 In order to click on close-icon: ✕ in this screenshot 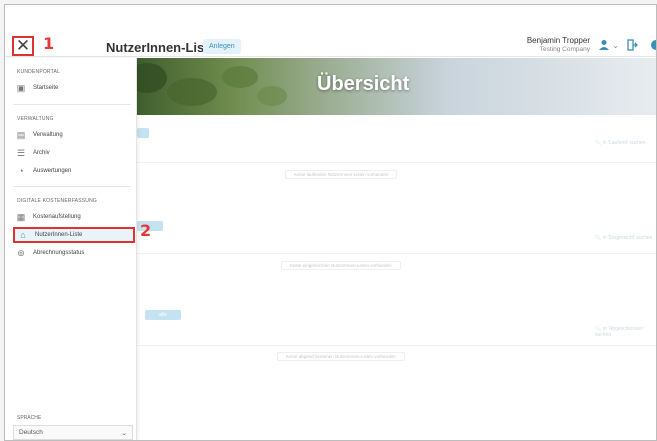, I will do `click(23, 45)`.